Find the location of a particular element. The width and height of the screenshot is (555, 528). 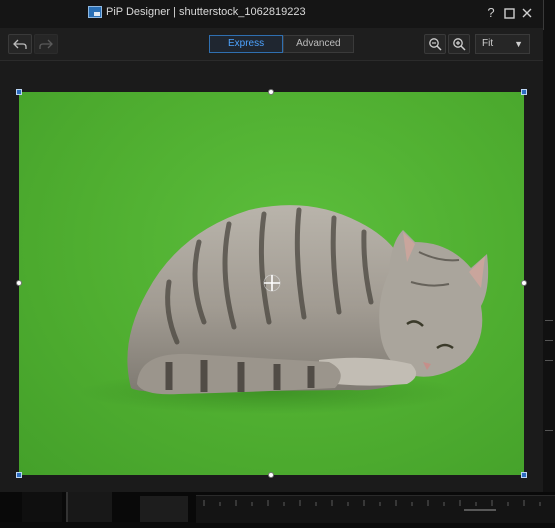

corner-handle-top-left is located at coordinates (19, 92).